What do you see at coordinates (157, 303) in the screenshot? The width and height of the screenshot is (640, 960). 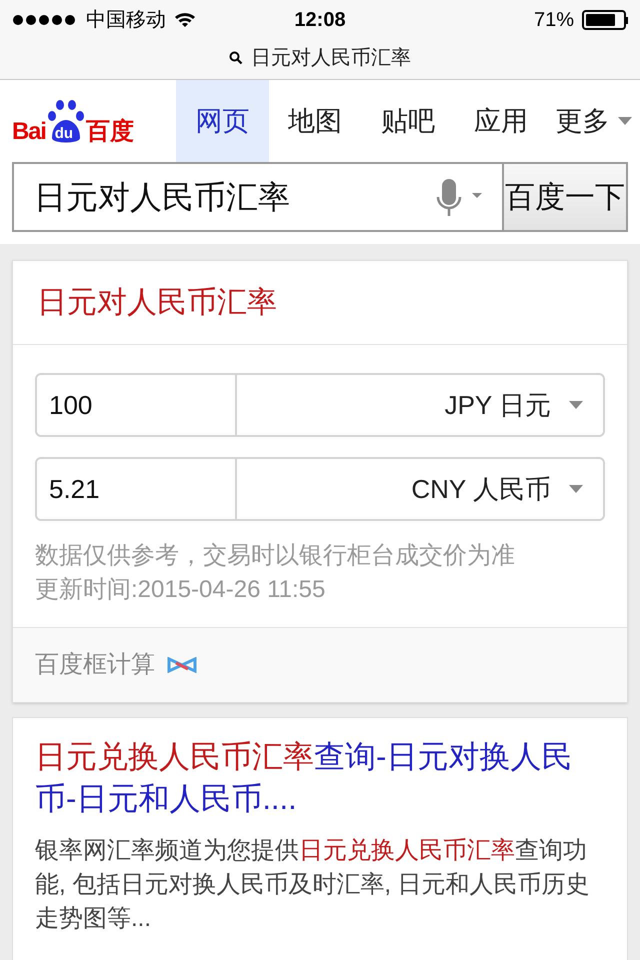 I see `card-title: 日元对人民币汇率` at bounding box center [157, 303].